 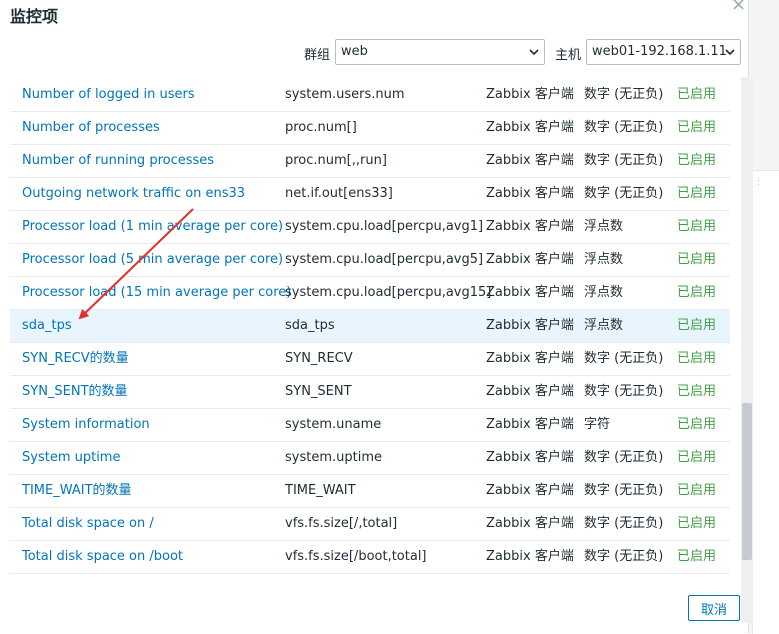 What do you see at coordinates (747, 481) in the screenshot?
I see `scrollbar-thumb` at bounding box center [747, 481].